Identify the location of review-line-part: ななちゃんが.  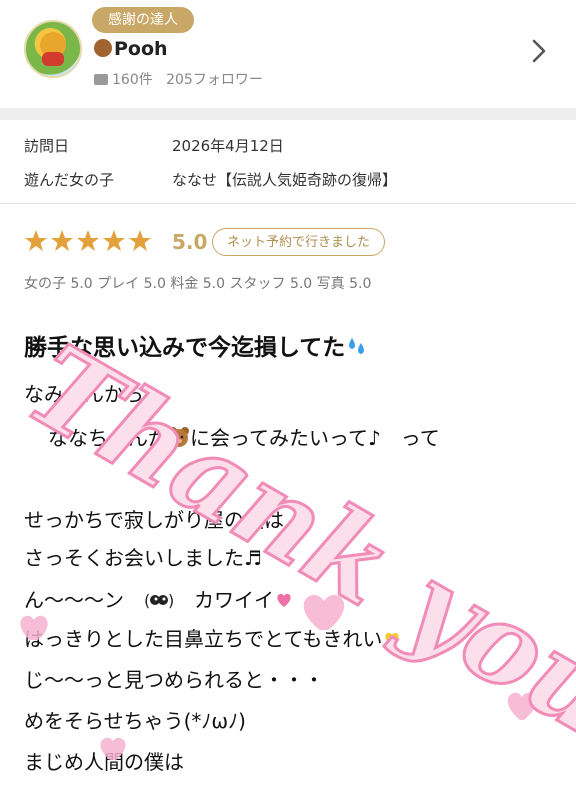
(108, 438).